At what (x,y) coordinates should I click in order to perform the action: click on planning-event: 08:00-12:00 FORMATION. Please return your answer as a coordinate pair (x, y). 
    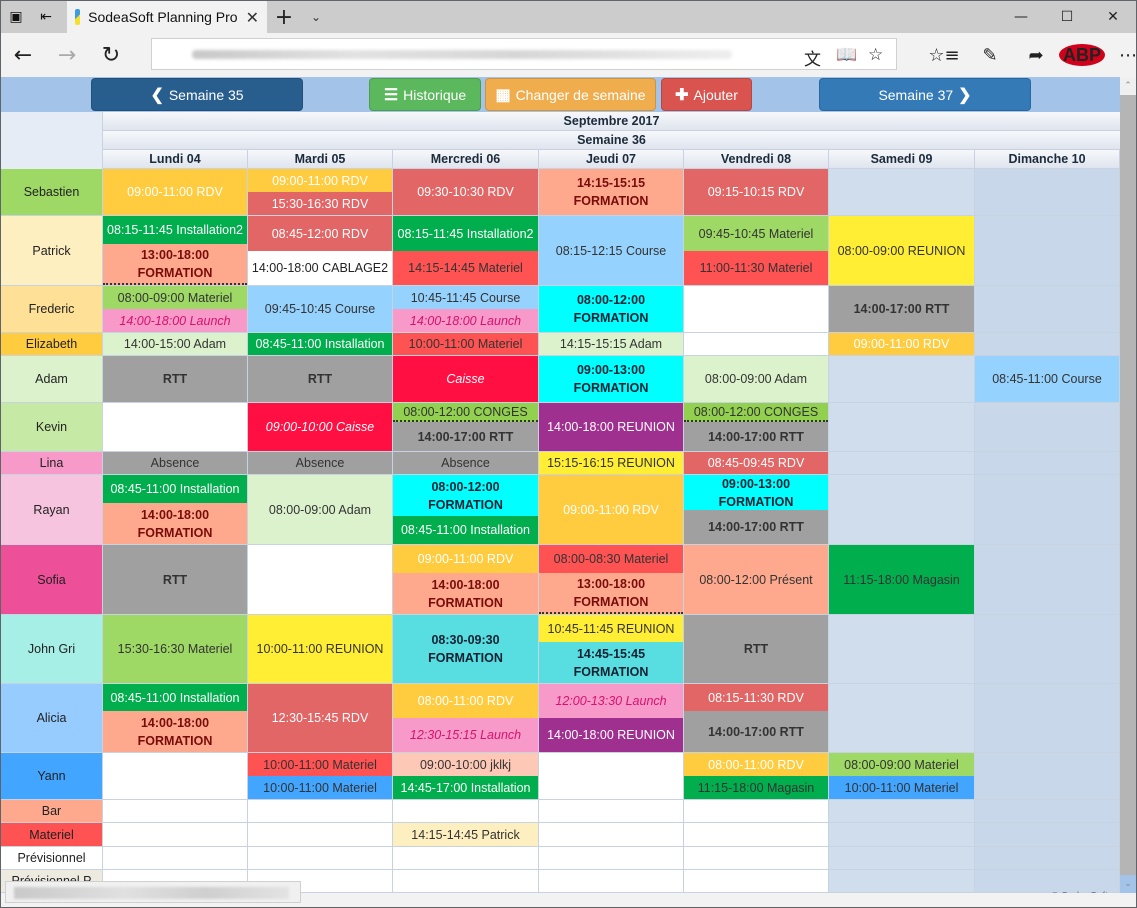
    Looking at the image, I should click on (611, 309).